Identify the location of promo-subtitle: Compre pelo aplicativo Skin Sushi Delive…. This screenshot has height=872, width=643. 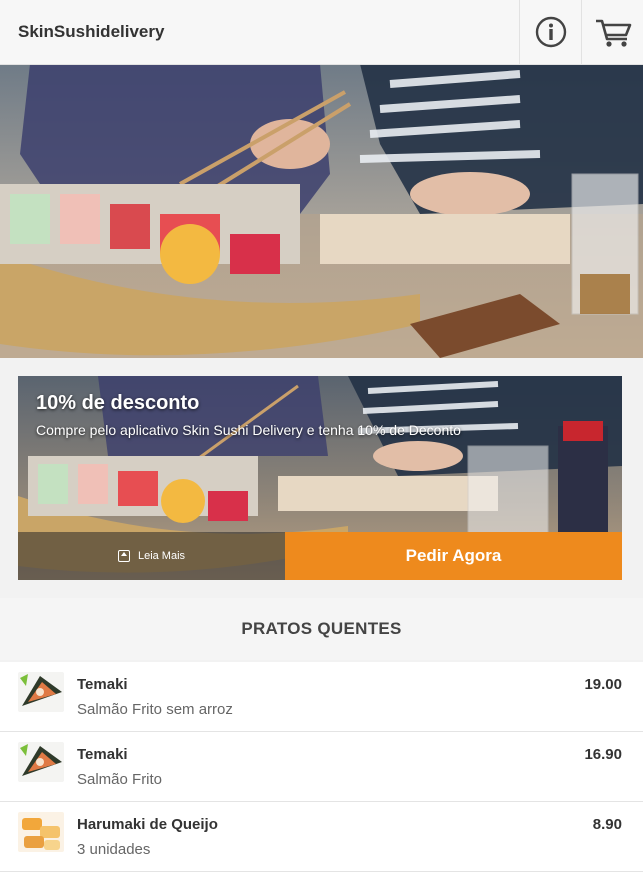
(248, 430).